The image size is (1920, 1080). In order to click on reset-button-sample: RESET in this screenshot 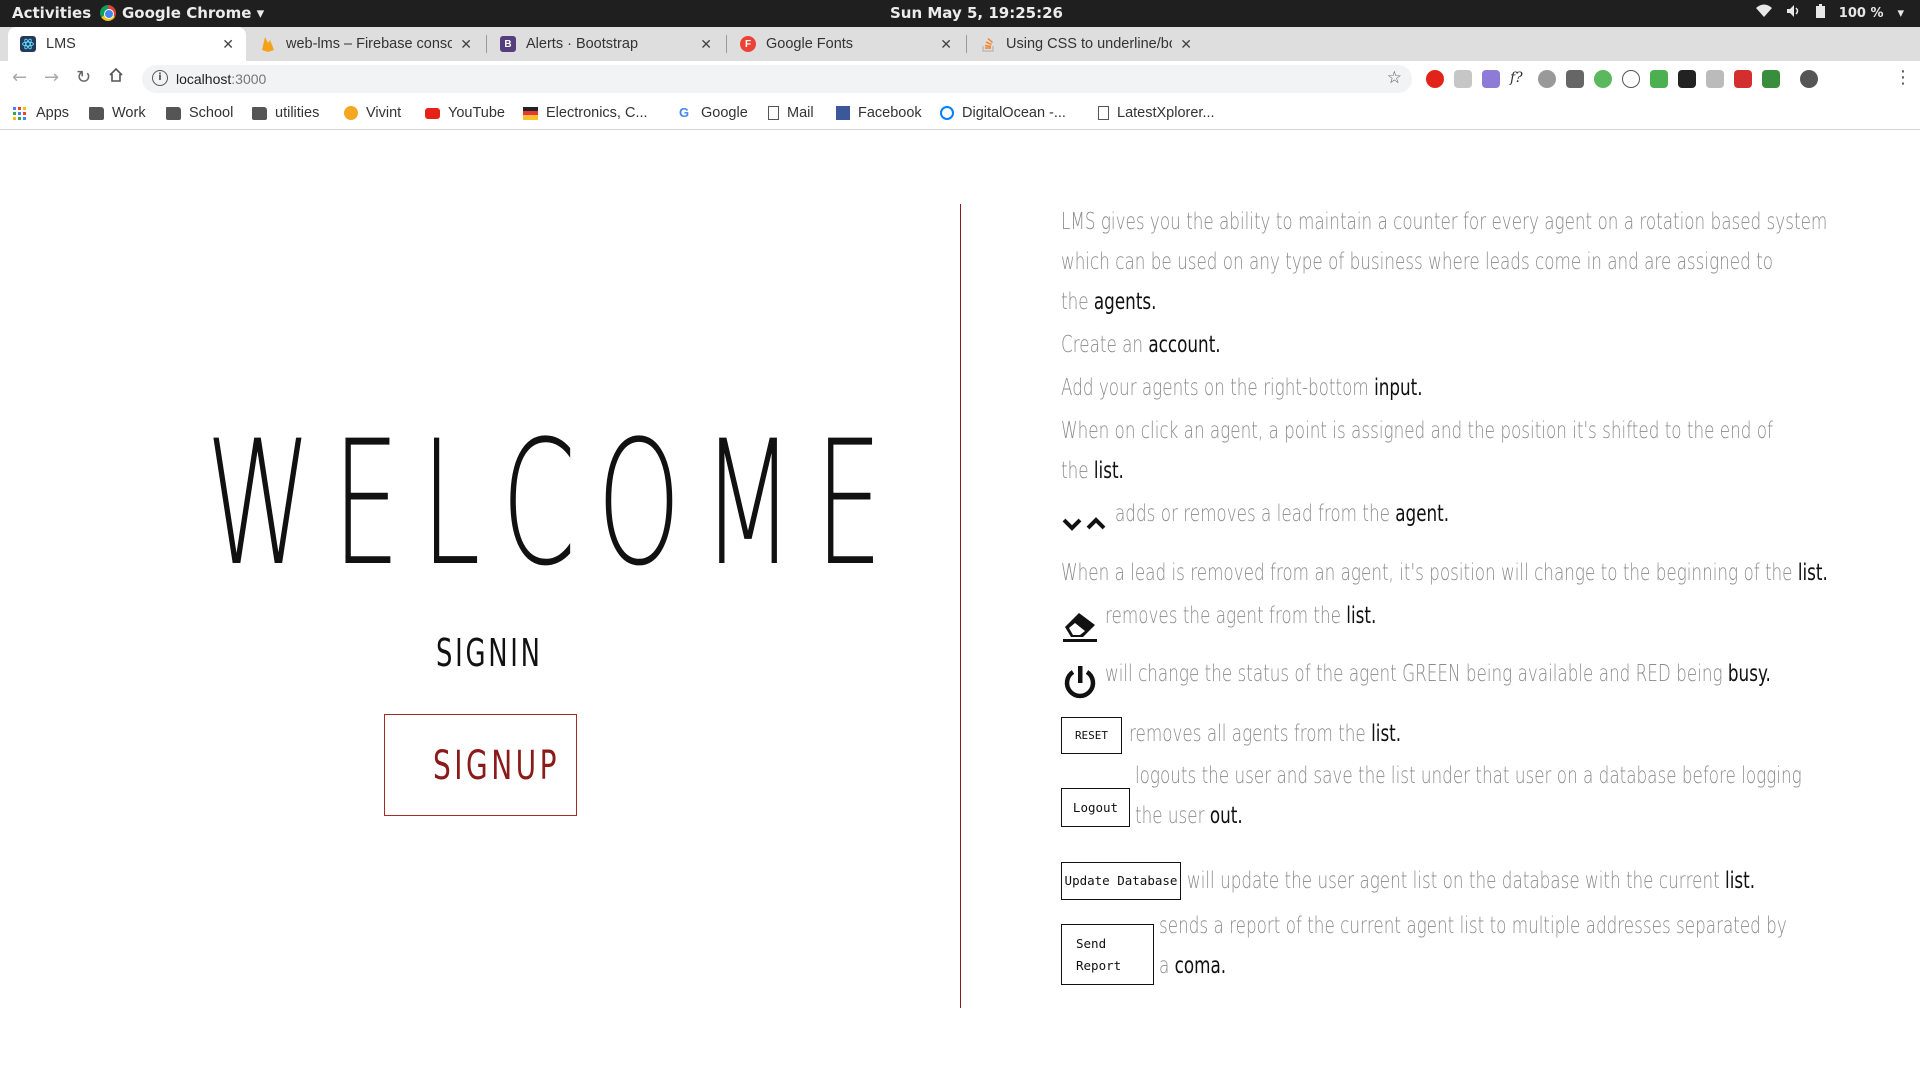, I will do `click(1091, 735)`.